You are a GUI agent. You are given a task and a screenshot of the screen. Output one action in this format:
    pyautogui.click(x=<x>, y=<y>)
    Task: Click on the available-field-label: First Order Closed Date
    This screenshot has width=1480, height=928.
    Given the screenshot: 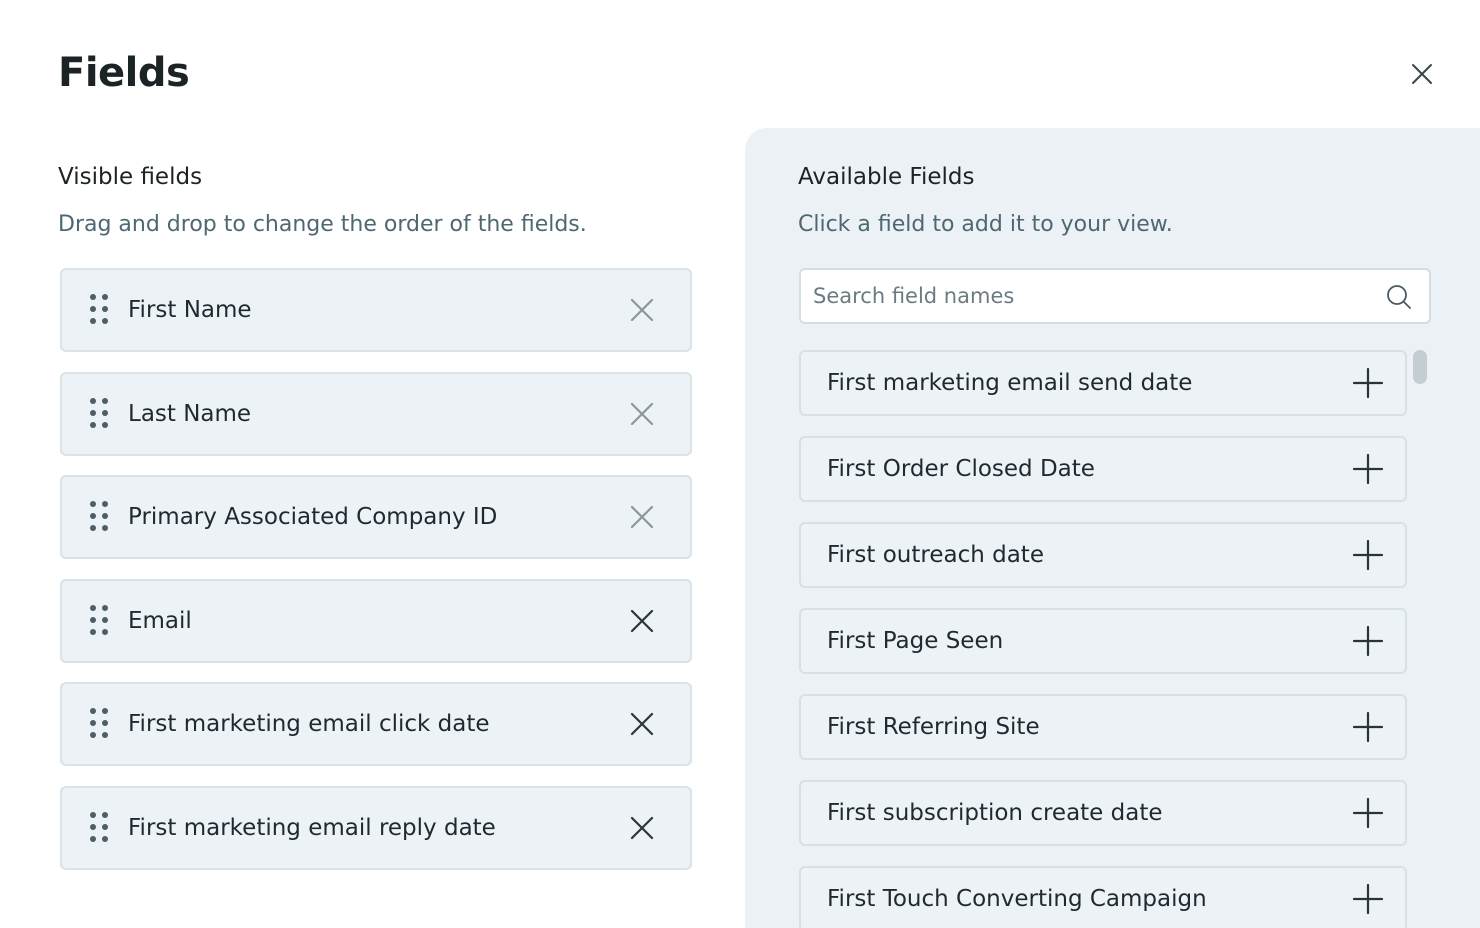 What is the action you would take?
    pyautogui.click(x=961, y=469)
    